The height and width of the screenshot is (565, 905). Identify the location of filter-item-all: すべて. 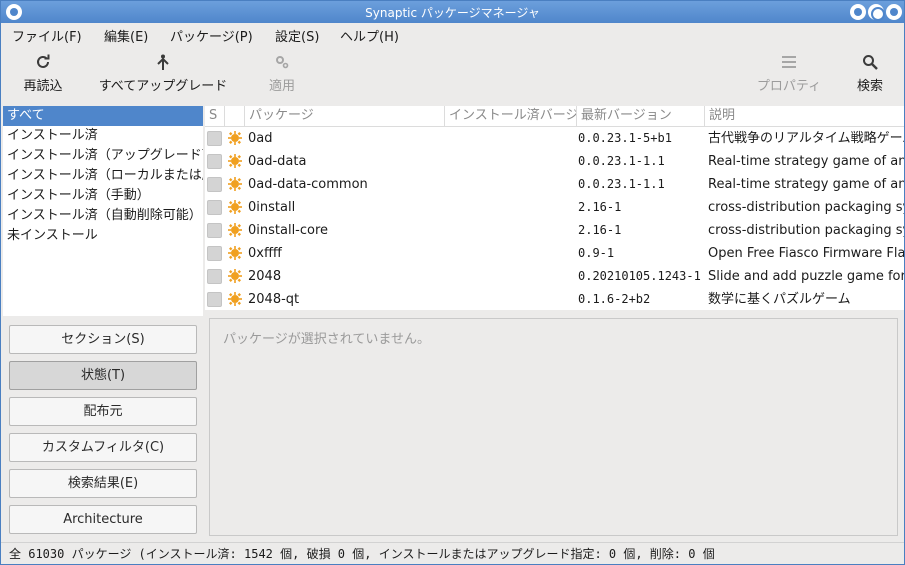
(103, 116).